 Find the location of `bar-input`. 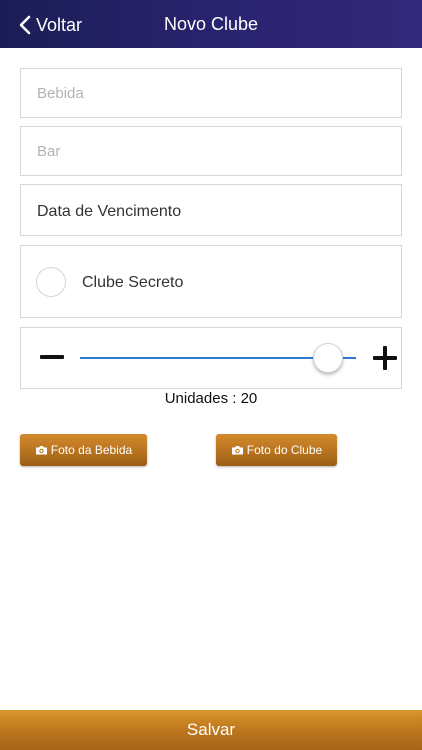

bar-input is located at coordinates (211, 151).